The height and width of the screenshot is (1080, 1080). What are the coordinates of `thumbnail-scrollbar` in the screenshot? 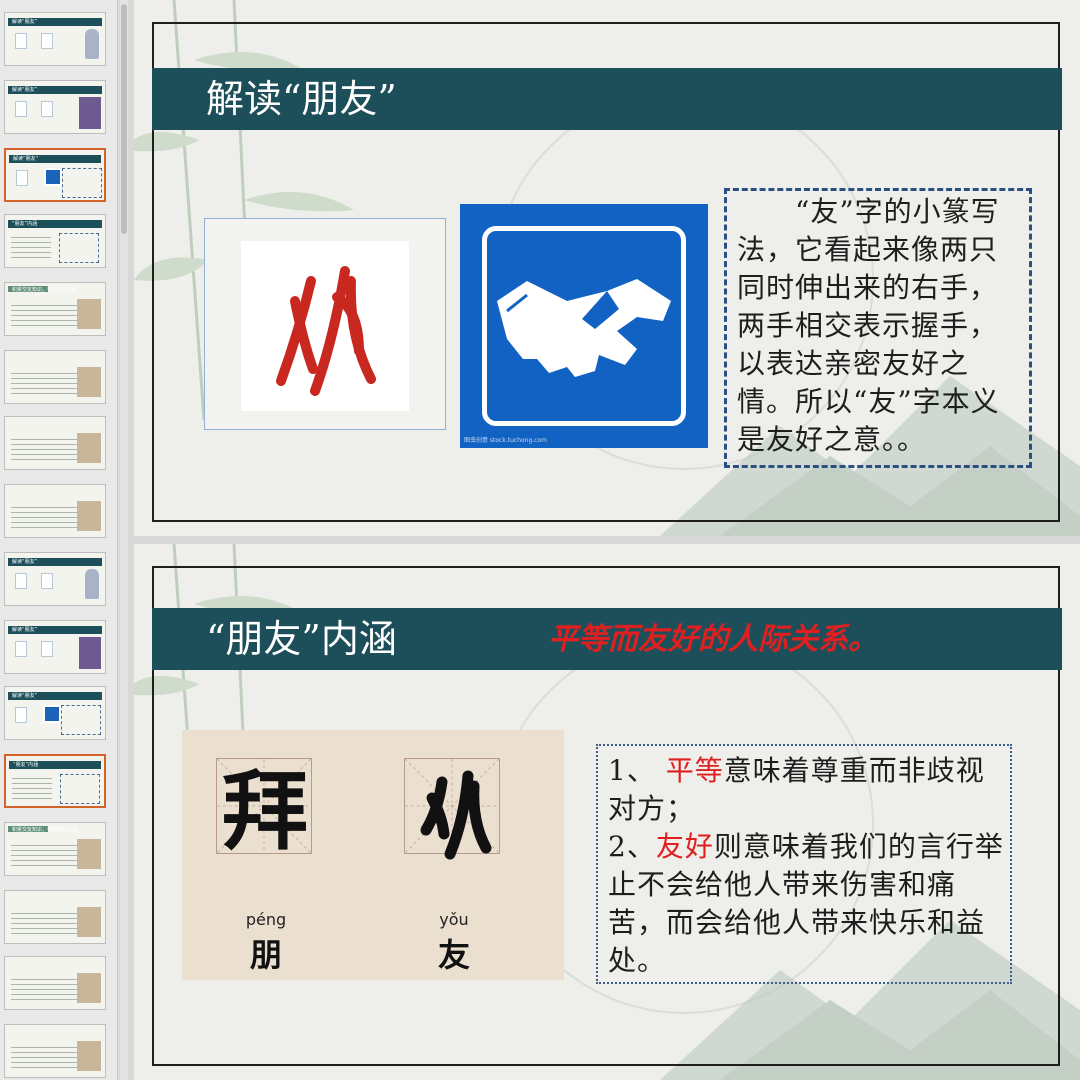 It's located at (124, 540).